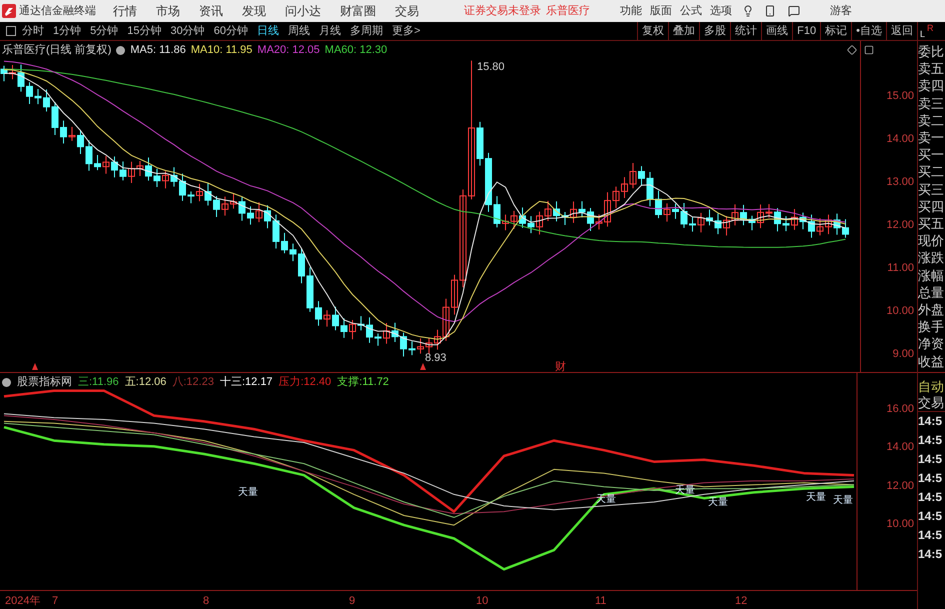 This screenshot has height=609, width=945. What do you see at coordinates (931, 137) in the screenshot?
I see `quote-field-label: 卖一` at bounding box center [931, 137].